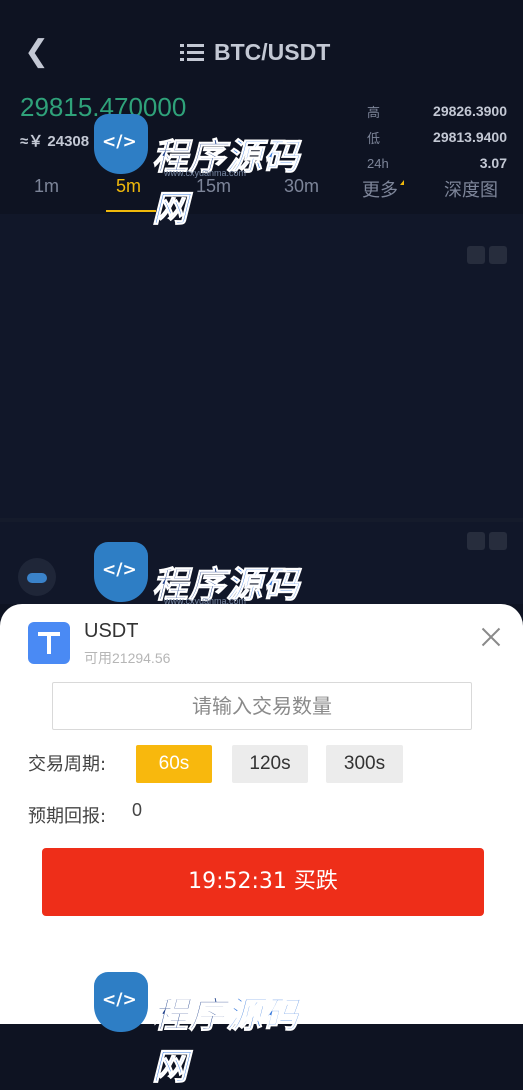  Describe the element at coordinates (487, 255) in the screenshot. I see `chart-controls` at that location.